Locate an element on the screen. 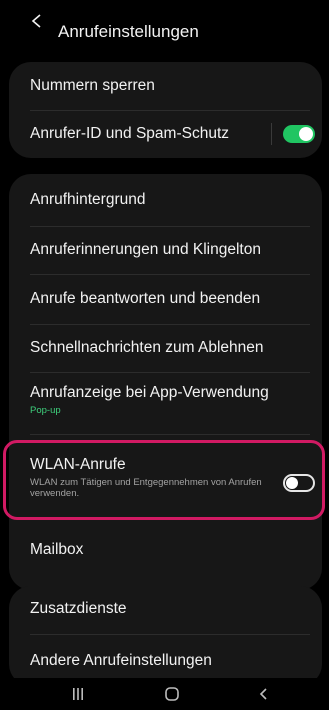 The width and height of the screenshot is (329, 710). recent-apps-button is located at coordinates (78, 694).